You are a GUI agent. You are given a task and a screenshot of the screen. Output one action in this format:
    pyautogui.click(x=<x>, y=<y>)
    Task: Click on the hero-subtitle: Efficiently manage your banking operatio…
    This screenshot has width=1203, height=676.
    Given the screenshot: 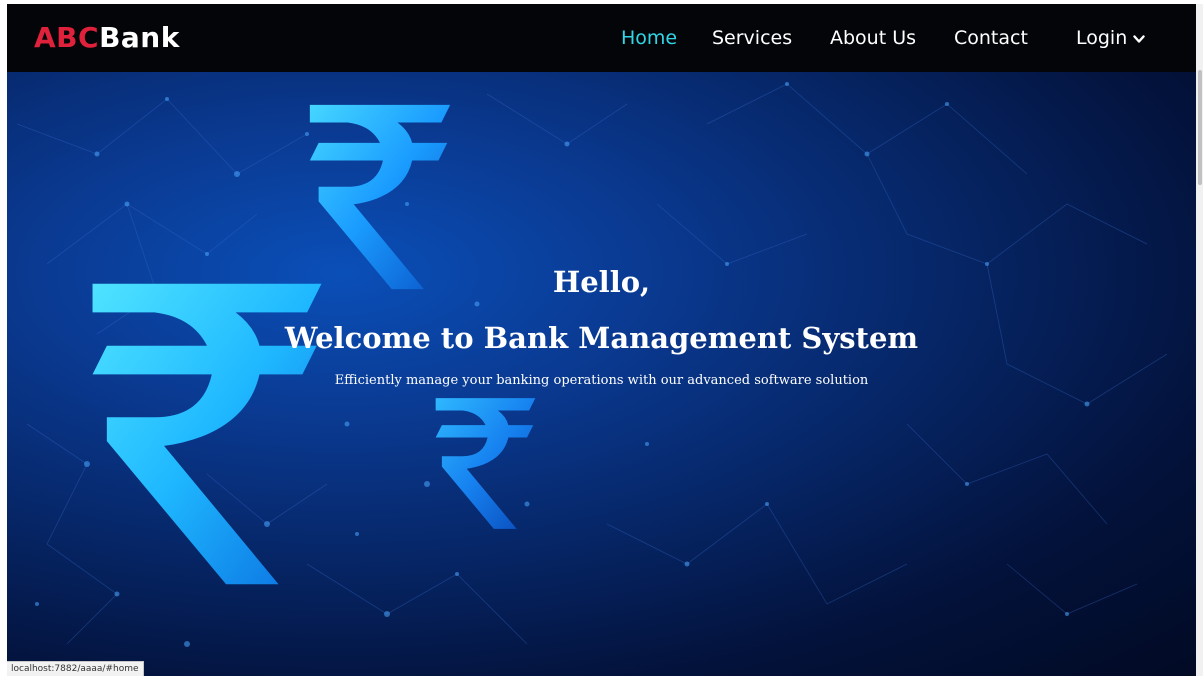 What is the action you would take?
    pyautogui.click(x=601, y=380)
    